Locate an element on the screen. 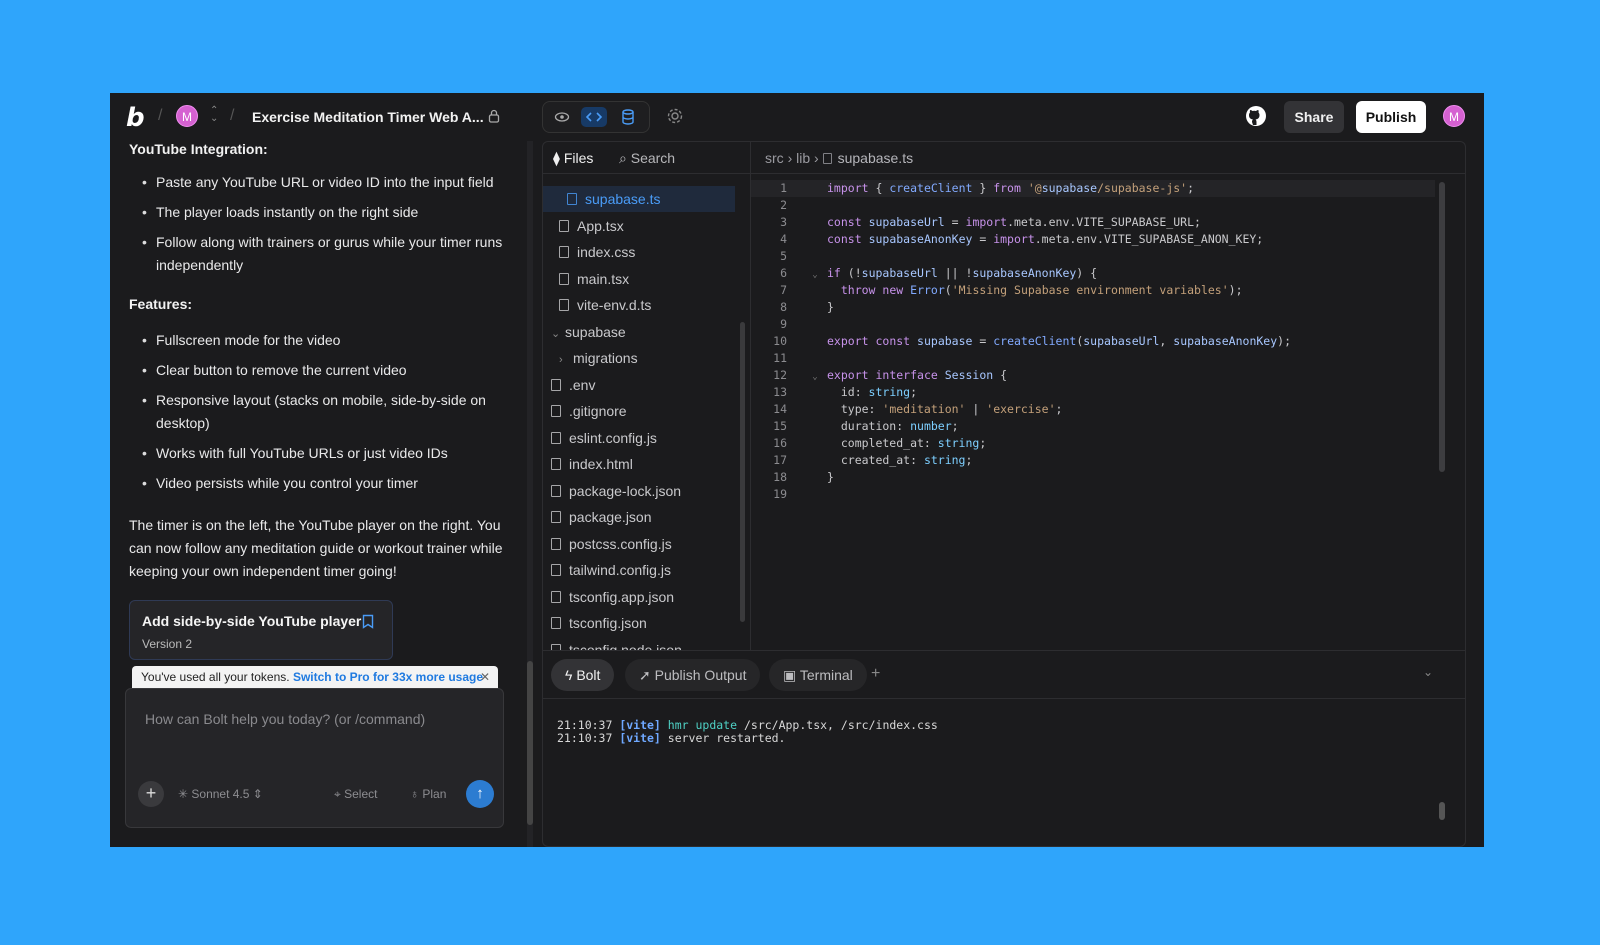 The image size is (1600, 945). line-number: 2 is located at coordinates (783, 205).